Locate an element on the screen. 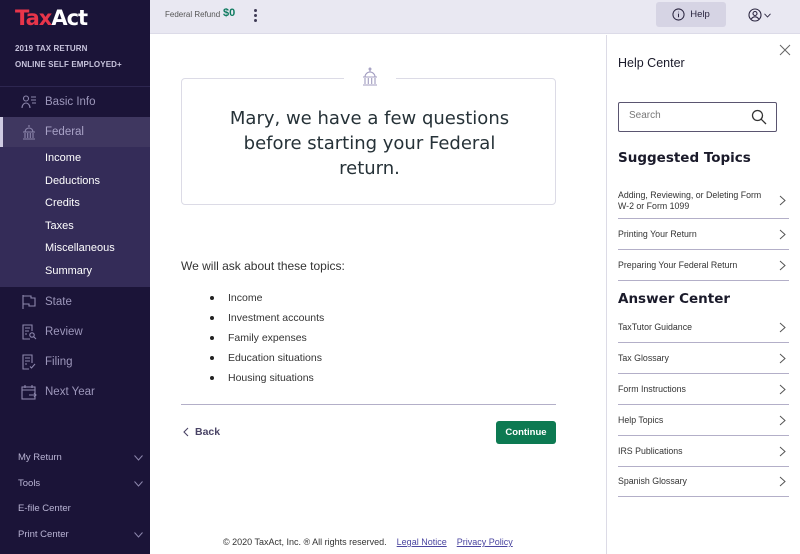  document-search-icon is located at coordinates (29, 332).